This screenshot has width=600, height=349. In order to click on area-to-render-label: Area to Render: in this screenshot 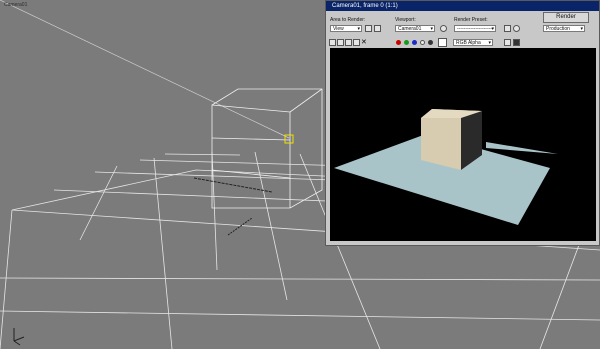, I will do `click(348, 20)`.